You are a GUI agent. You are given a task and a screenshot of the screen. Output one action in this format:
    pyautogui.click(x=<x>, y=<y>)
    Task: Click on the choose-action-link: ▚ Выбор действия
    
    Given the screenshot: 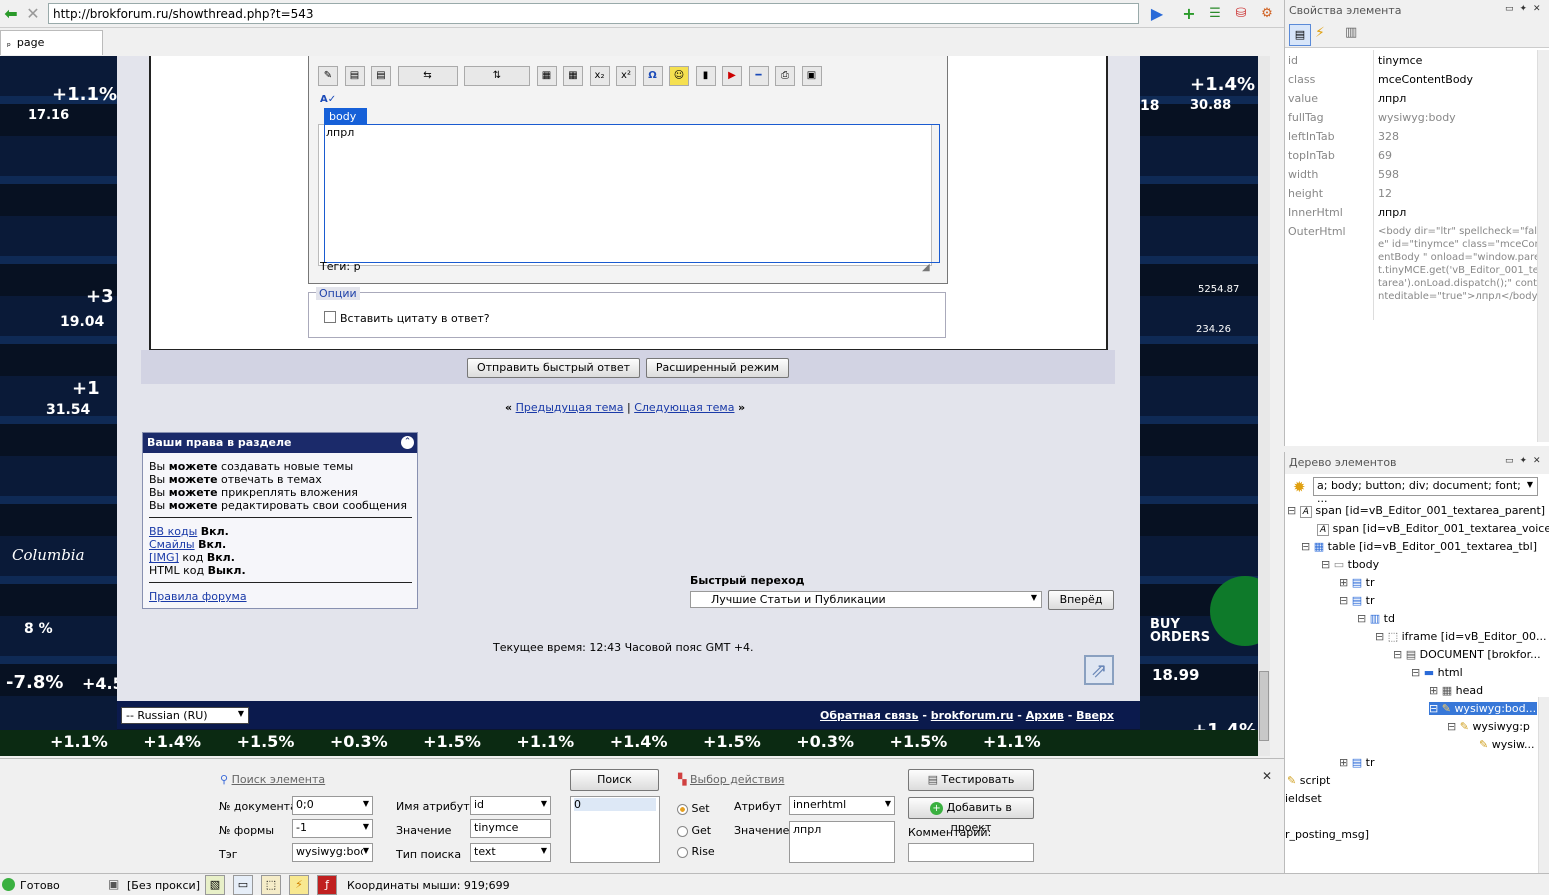 What is the action you would take?
    pyautogui.click(x=731, y=779)
    